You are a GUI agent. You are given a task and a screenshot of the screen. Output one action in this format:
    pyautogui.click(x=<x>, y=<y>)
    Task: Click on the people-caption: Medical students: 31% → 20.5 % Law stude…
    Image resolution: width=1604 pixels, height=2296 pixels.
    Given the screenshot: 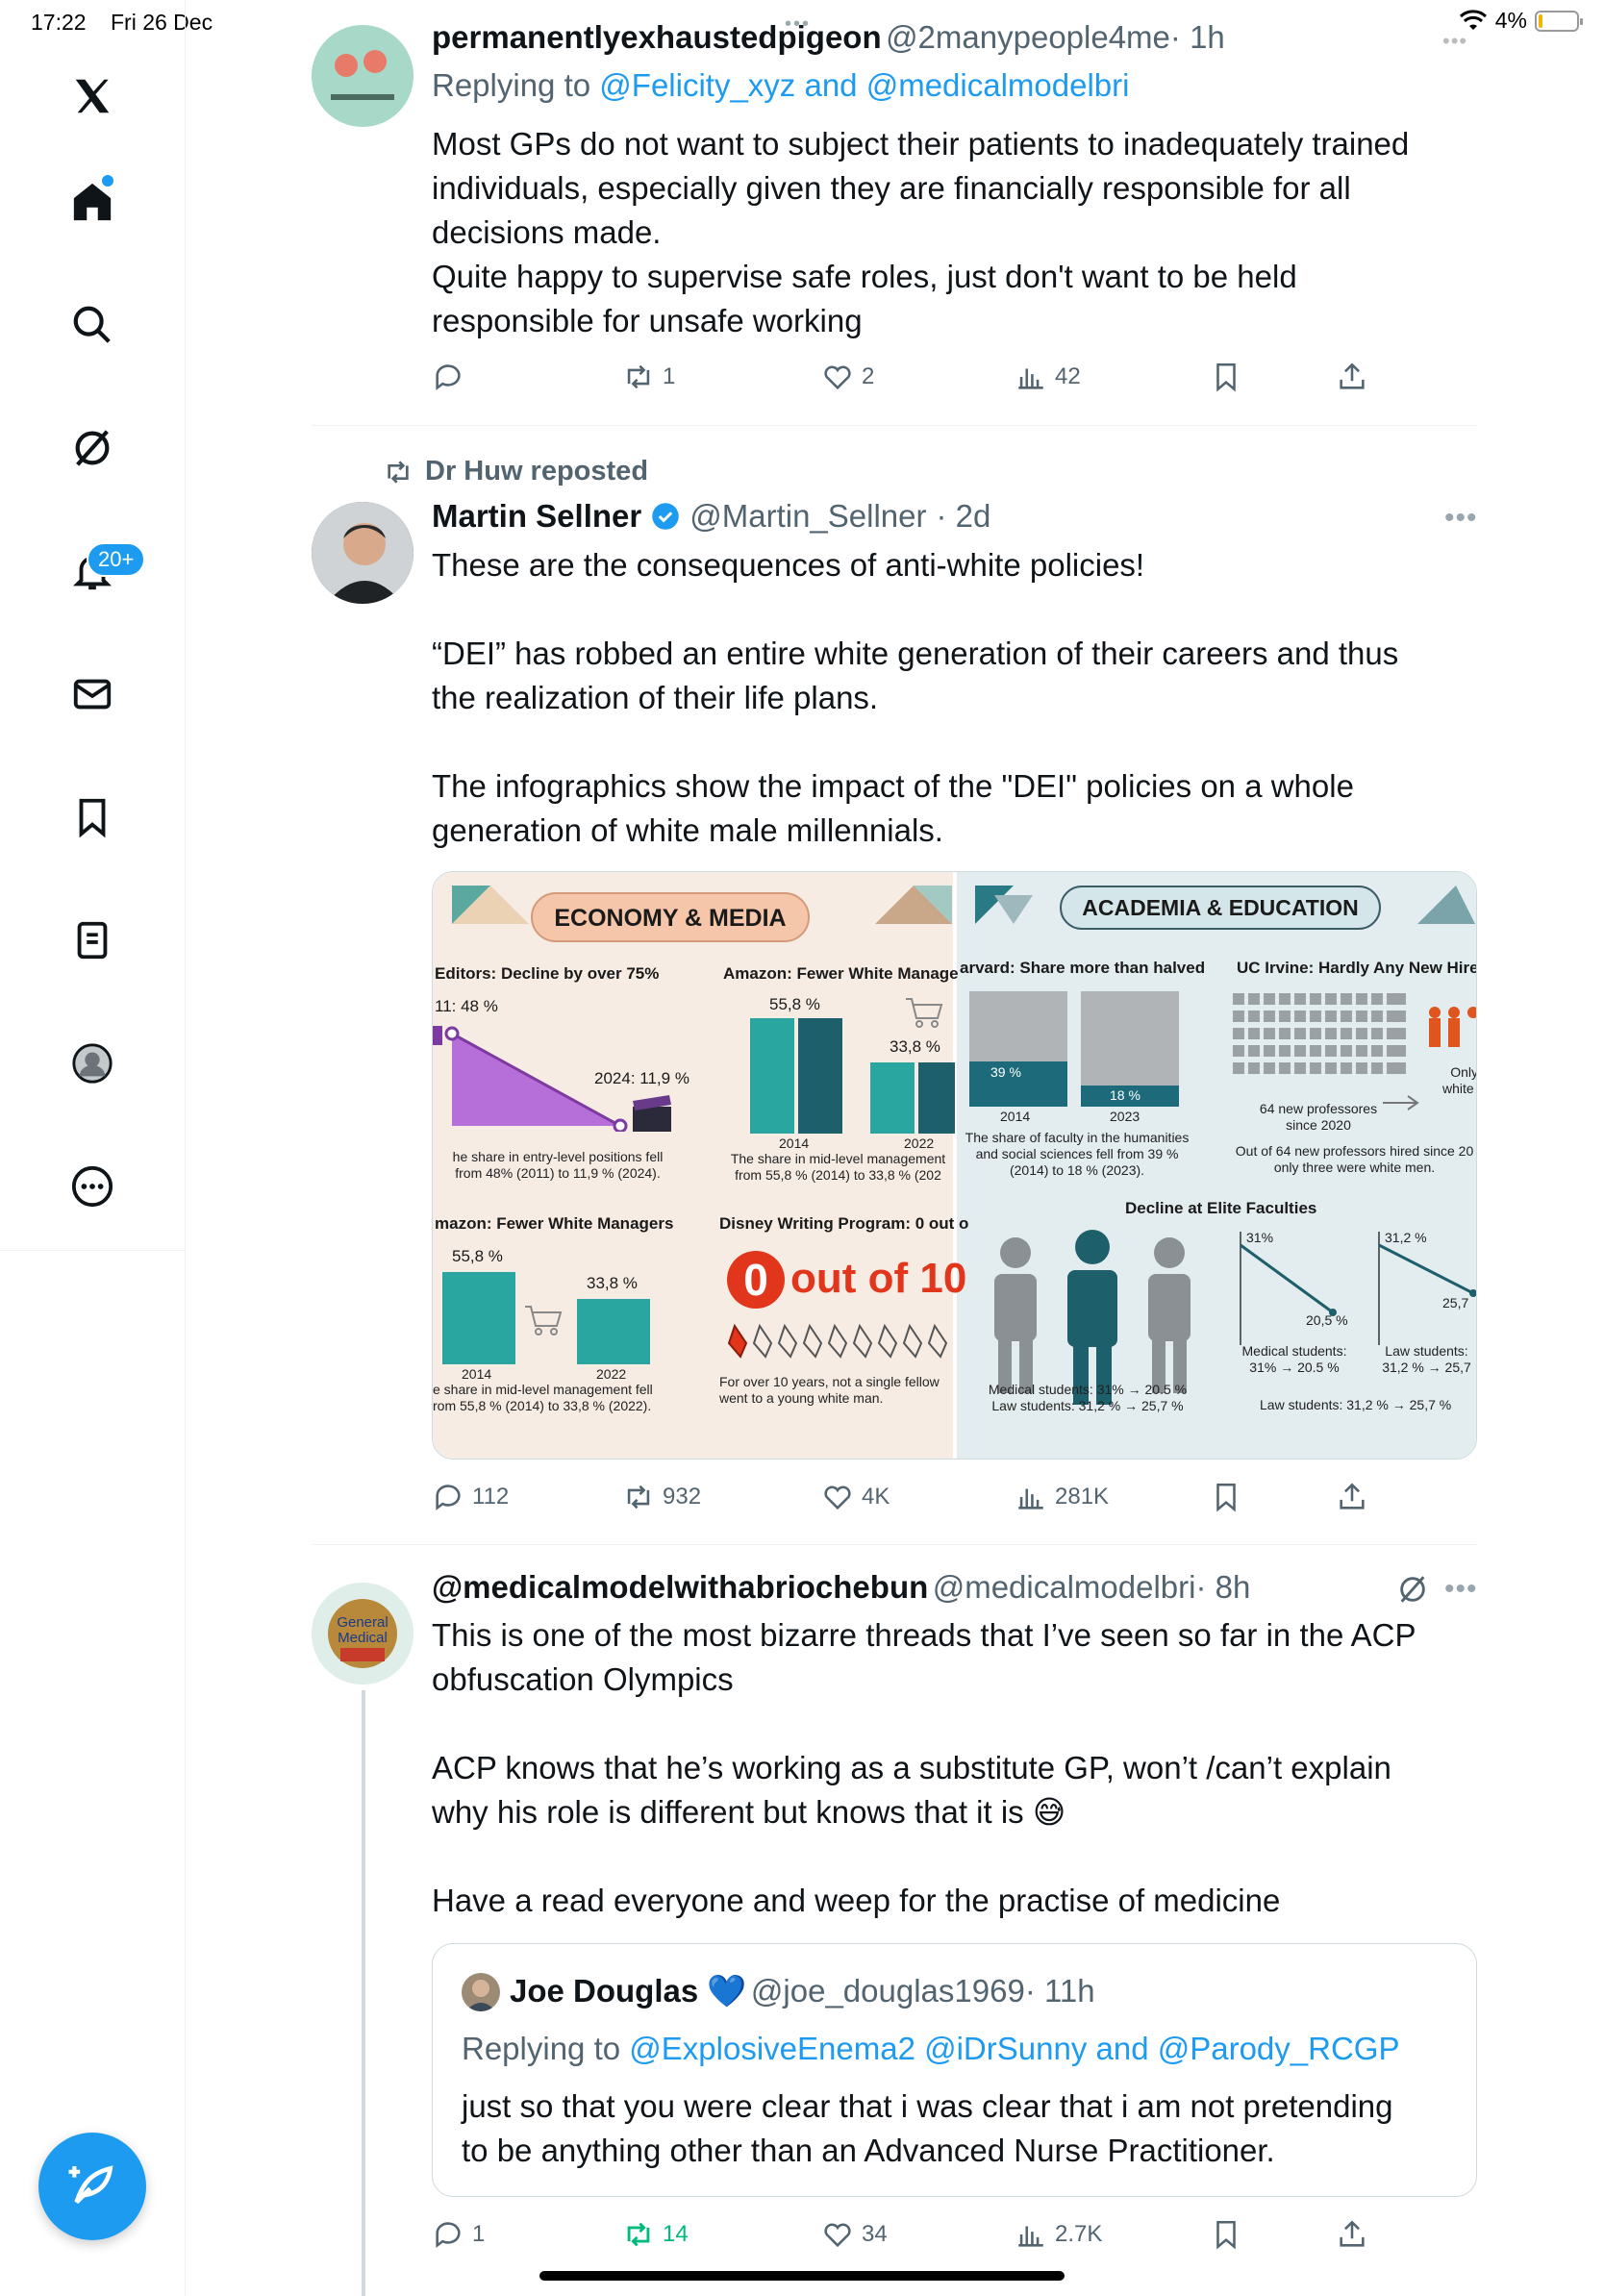 What is the action you would take?
    pyautogui.click(x=1087, y=1398)
    